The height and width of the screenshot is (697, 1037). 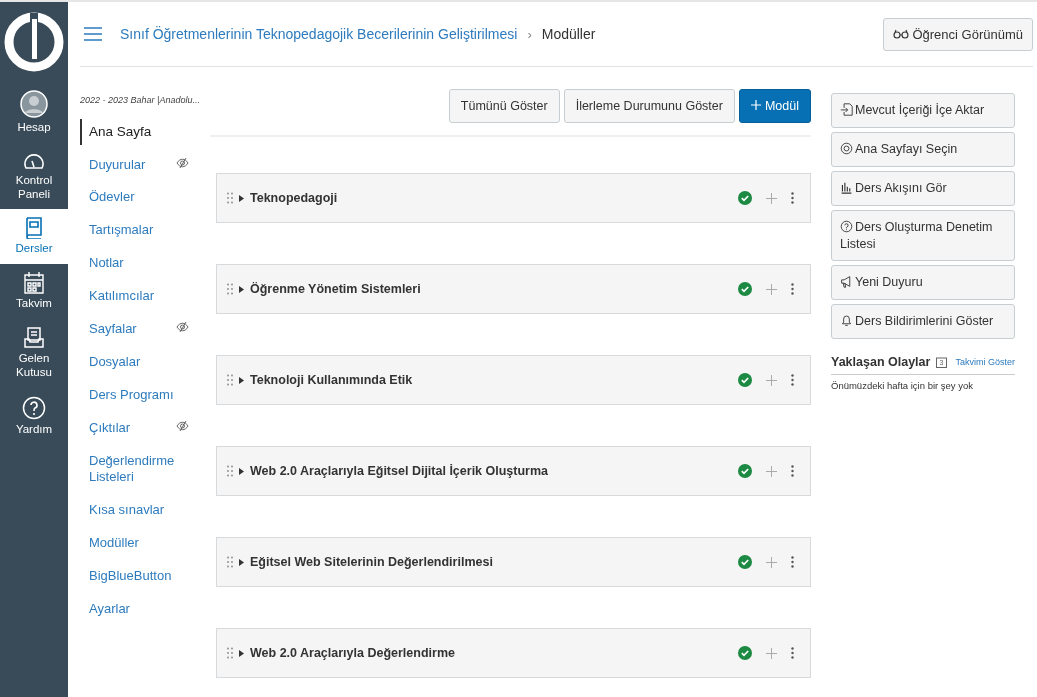 What do you see at coordinates (34, 338) in the screenshot?
I see `inbox-icon` at bounding box center [34, 338].